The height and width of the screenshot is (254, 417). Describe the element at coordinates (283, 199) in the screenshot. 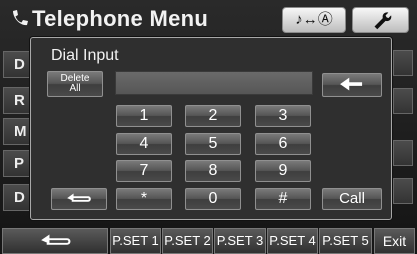

I see `keypad-key-hash: #` at that location.